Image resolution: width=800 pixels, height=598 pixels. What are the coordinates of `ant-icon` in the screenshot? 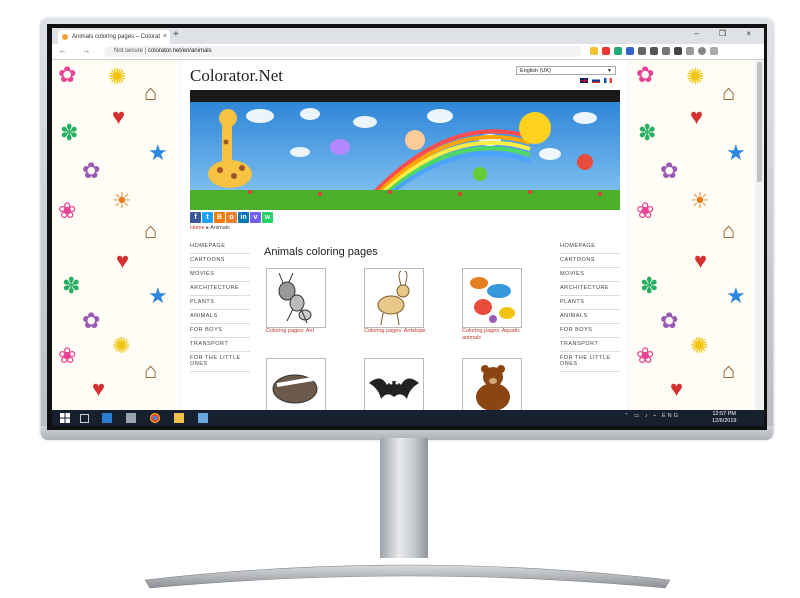 It's located at (295, 298).